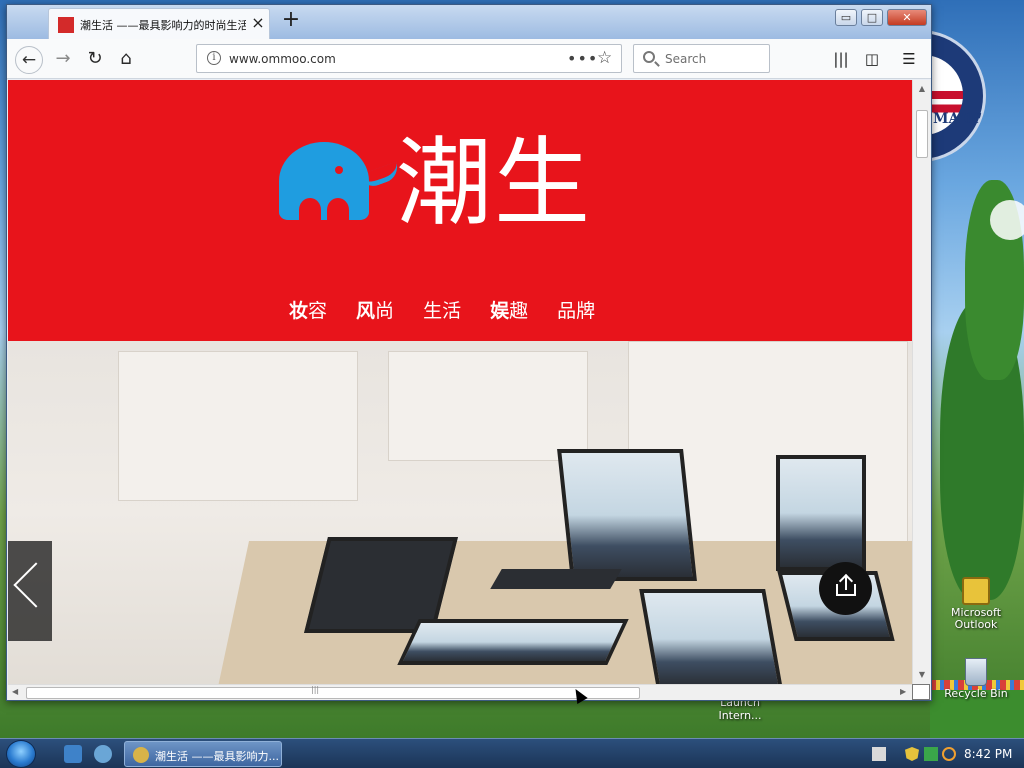  Describe the element at coordinates (299, 311) in the screenshot. I see `nav-bold: 妆` at that location.